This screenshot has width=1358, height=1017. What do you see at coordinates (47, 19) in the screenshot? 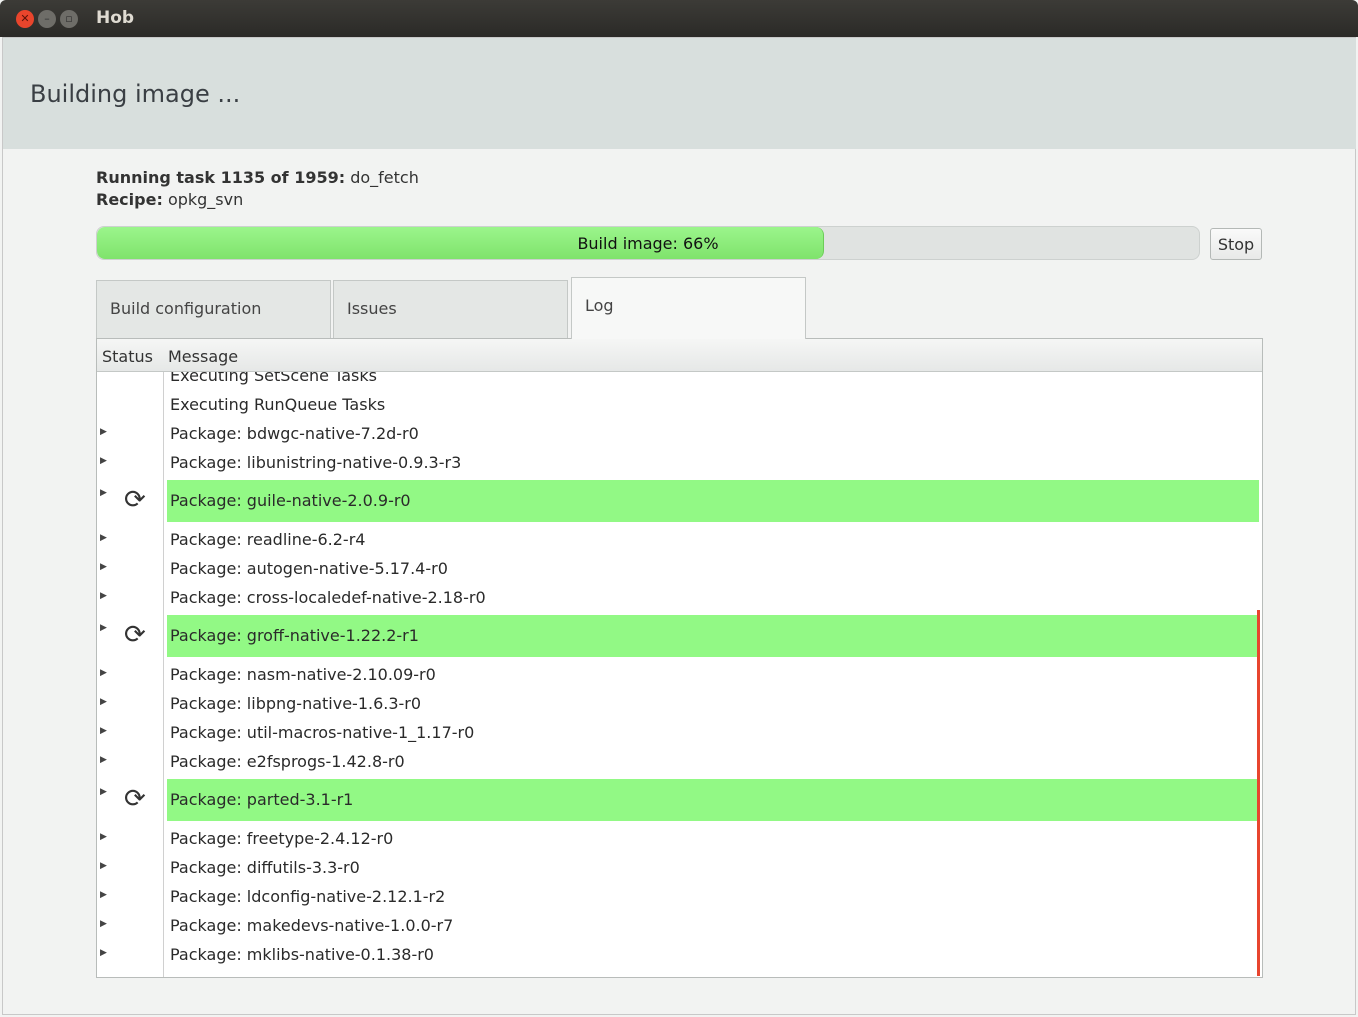
I see `minimize-window-button: –` at bounding box center [47, 19].